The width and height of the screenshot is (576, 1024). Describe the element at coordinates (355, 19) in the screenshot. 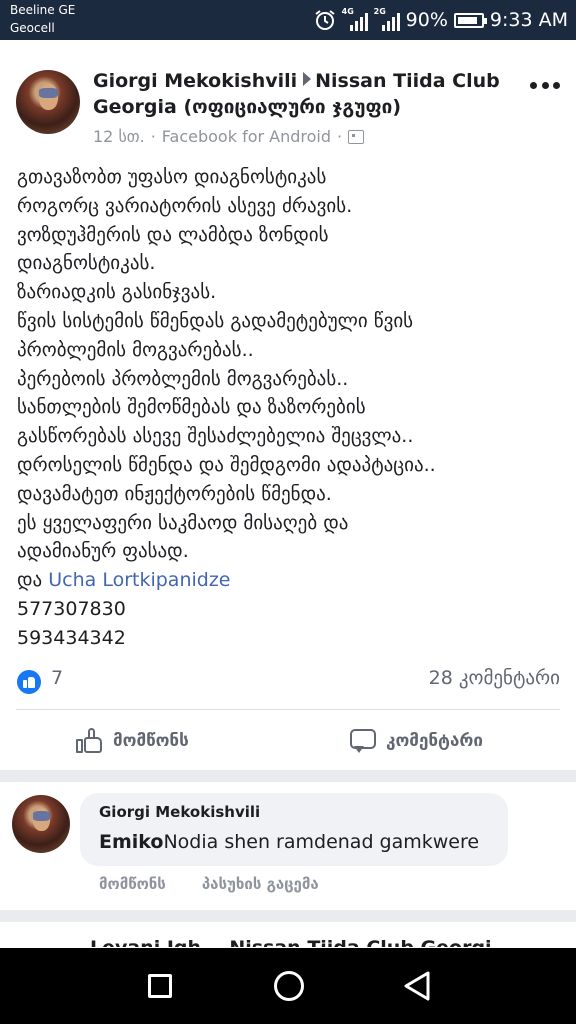

I see `signal-4g-icon: 4G` at that location.